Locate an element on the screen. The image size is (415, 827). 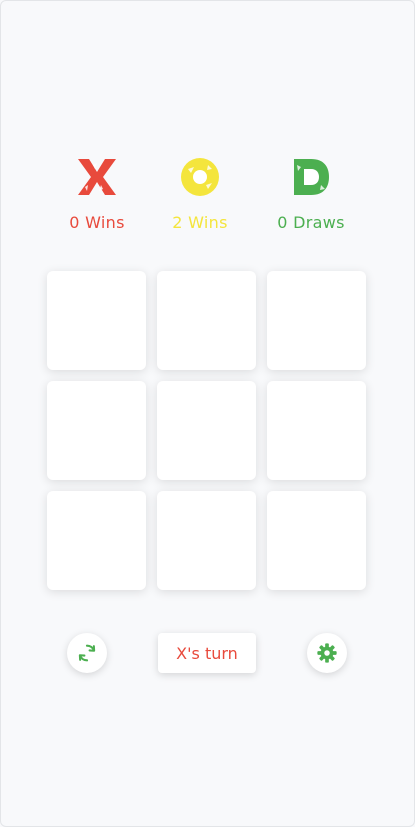
scoreboard: 0 Wins 2 Wins 0 Draws is located at coordinates (207, 200).